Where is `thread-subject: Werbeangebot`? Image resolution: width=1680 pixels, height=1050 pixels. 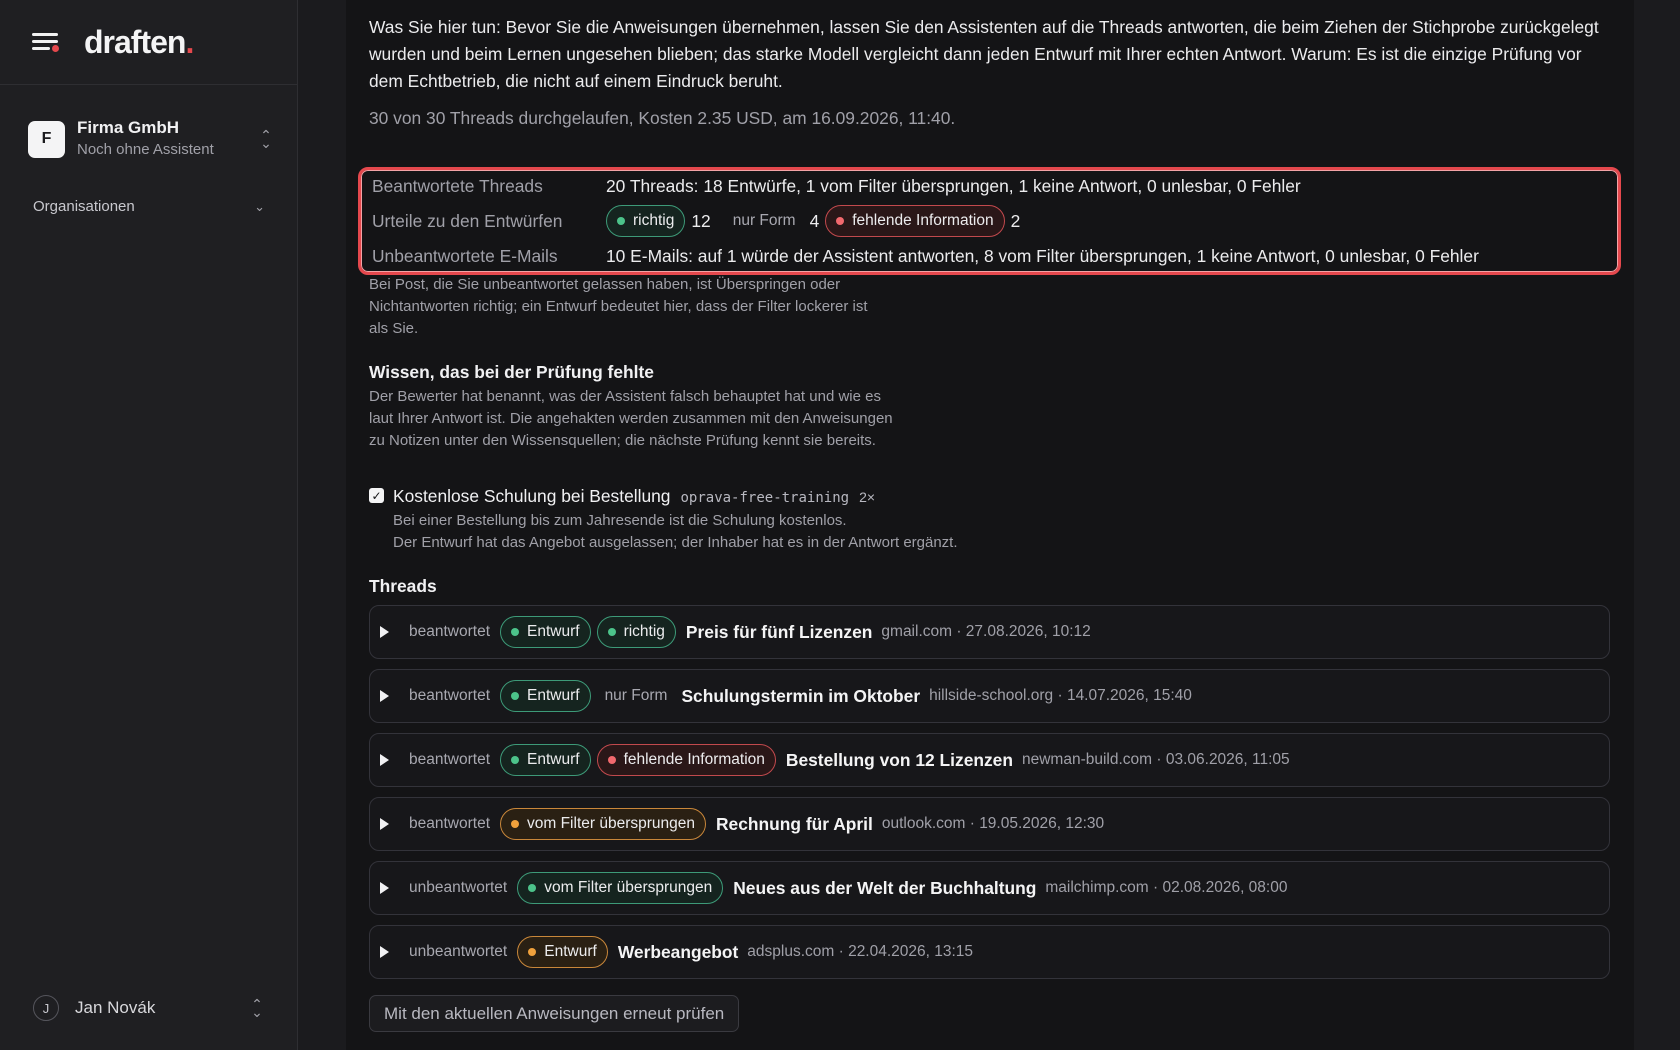 thread-subject: Werbeangebot is located at coordinates (678, 951).